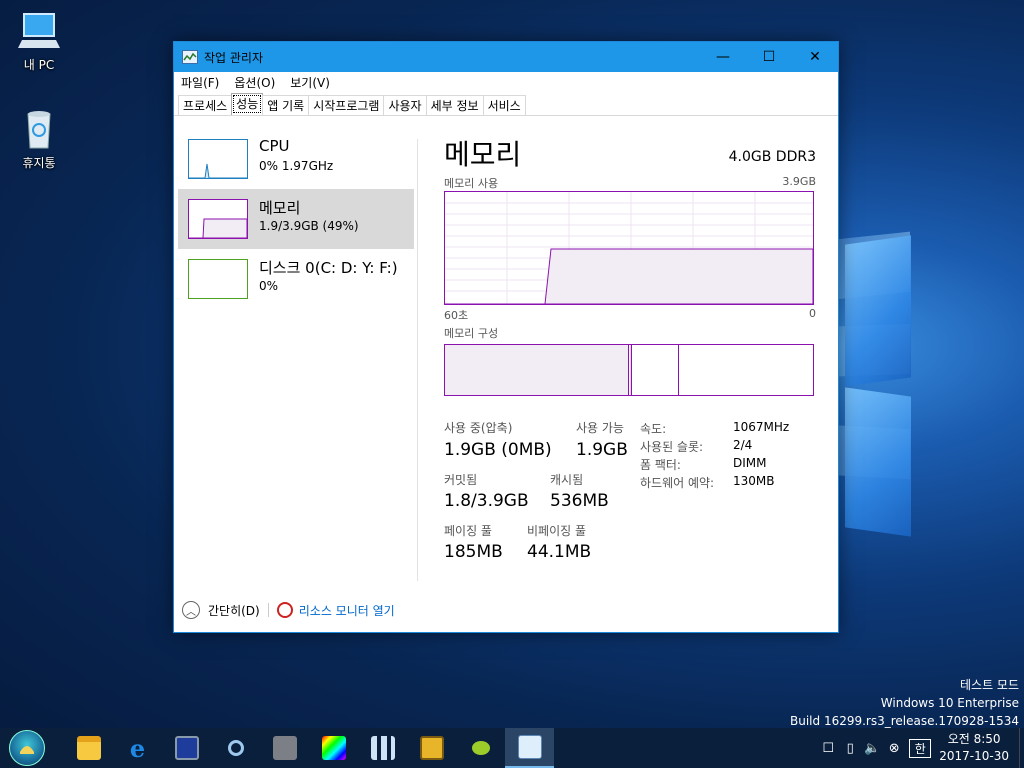 The image size is (1024, 768). I want to click on volume-icon: 🔈, so click(872, 748).